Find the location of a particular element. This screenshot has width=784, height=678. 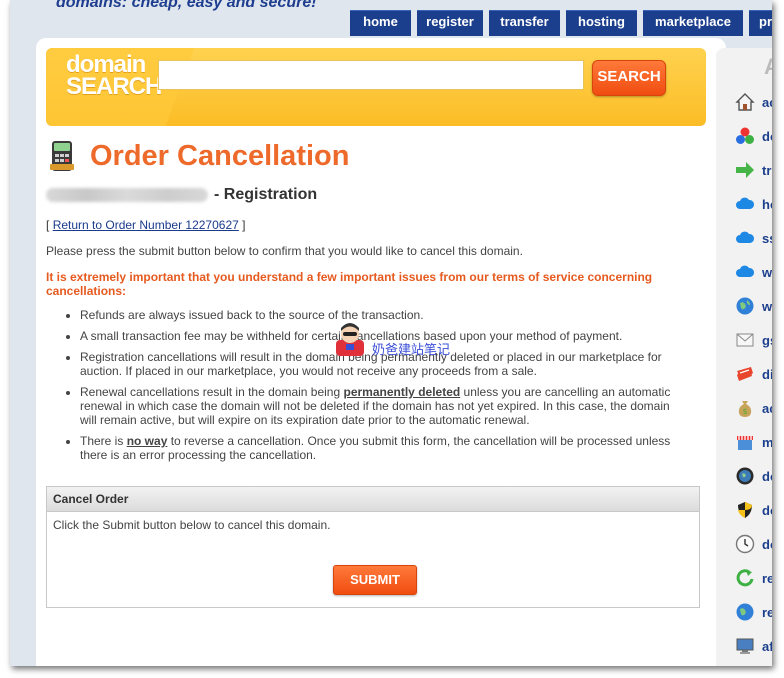

watermark-text: 奶爸建站笔记 is located at coordinates (411, 349).